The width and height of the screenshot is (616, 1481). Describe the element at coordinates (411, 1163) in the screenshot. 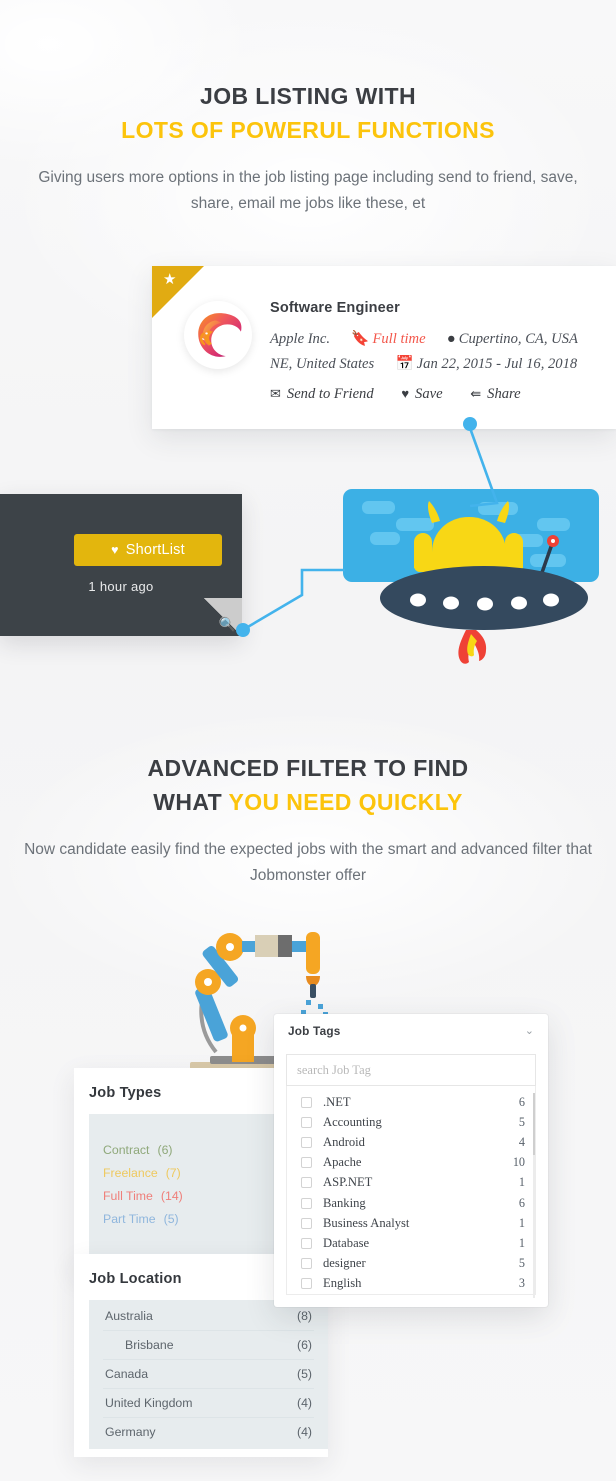

I see `tag-row: Apache 10` at that location.